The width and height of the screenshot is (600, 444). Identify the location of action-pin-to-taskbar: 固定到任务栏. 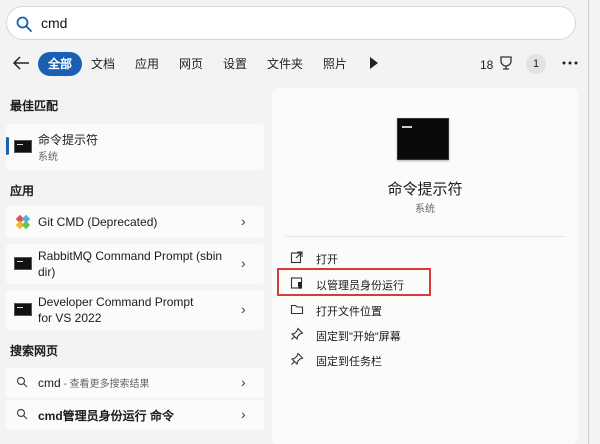
(349, 361).